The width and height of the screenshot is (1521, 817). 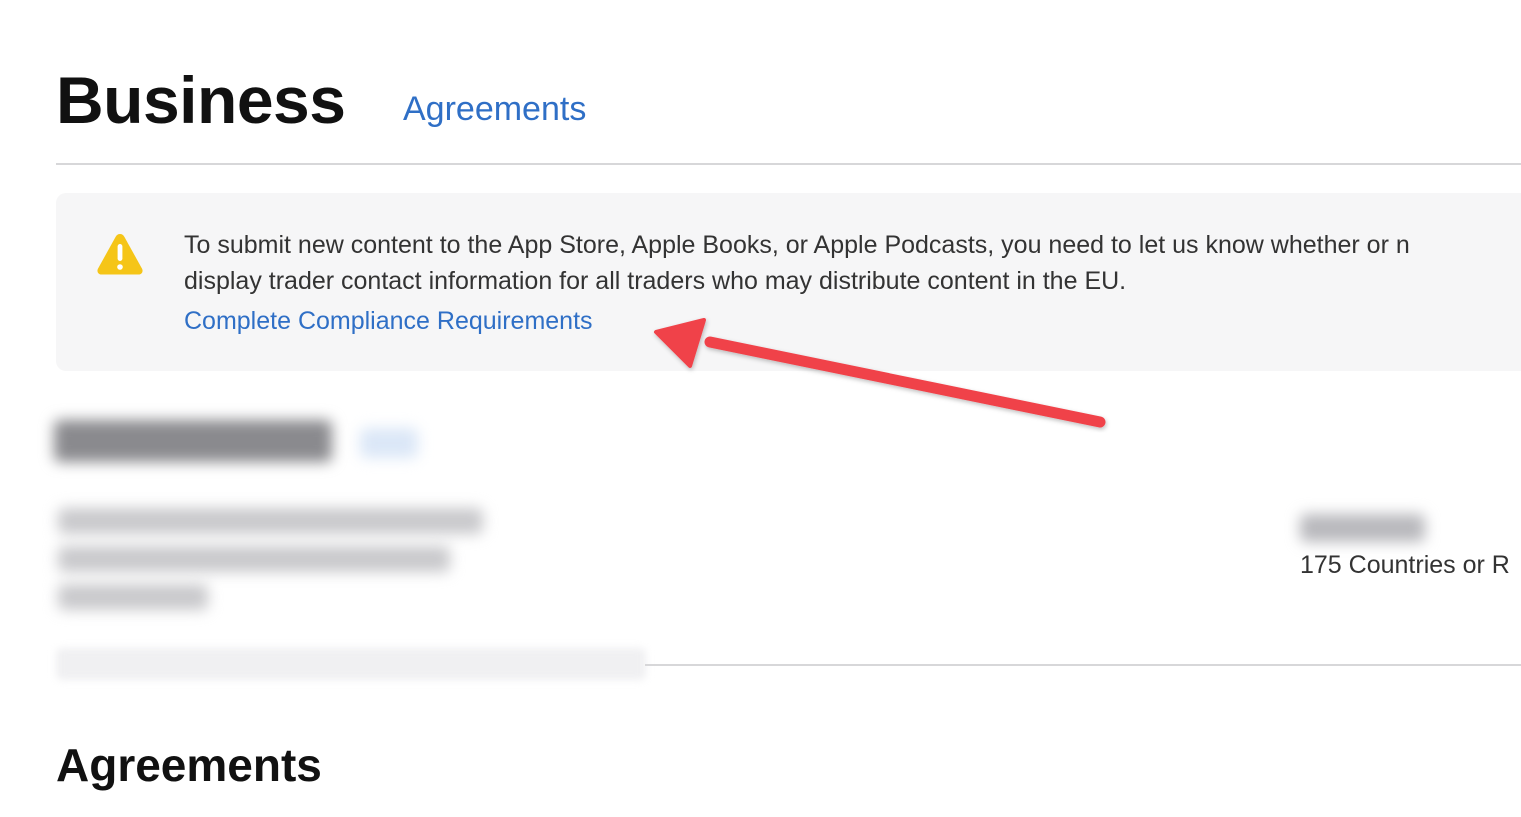 I want to click on warning-icon, so click(x=120, y=254).